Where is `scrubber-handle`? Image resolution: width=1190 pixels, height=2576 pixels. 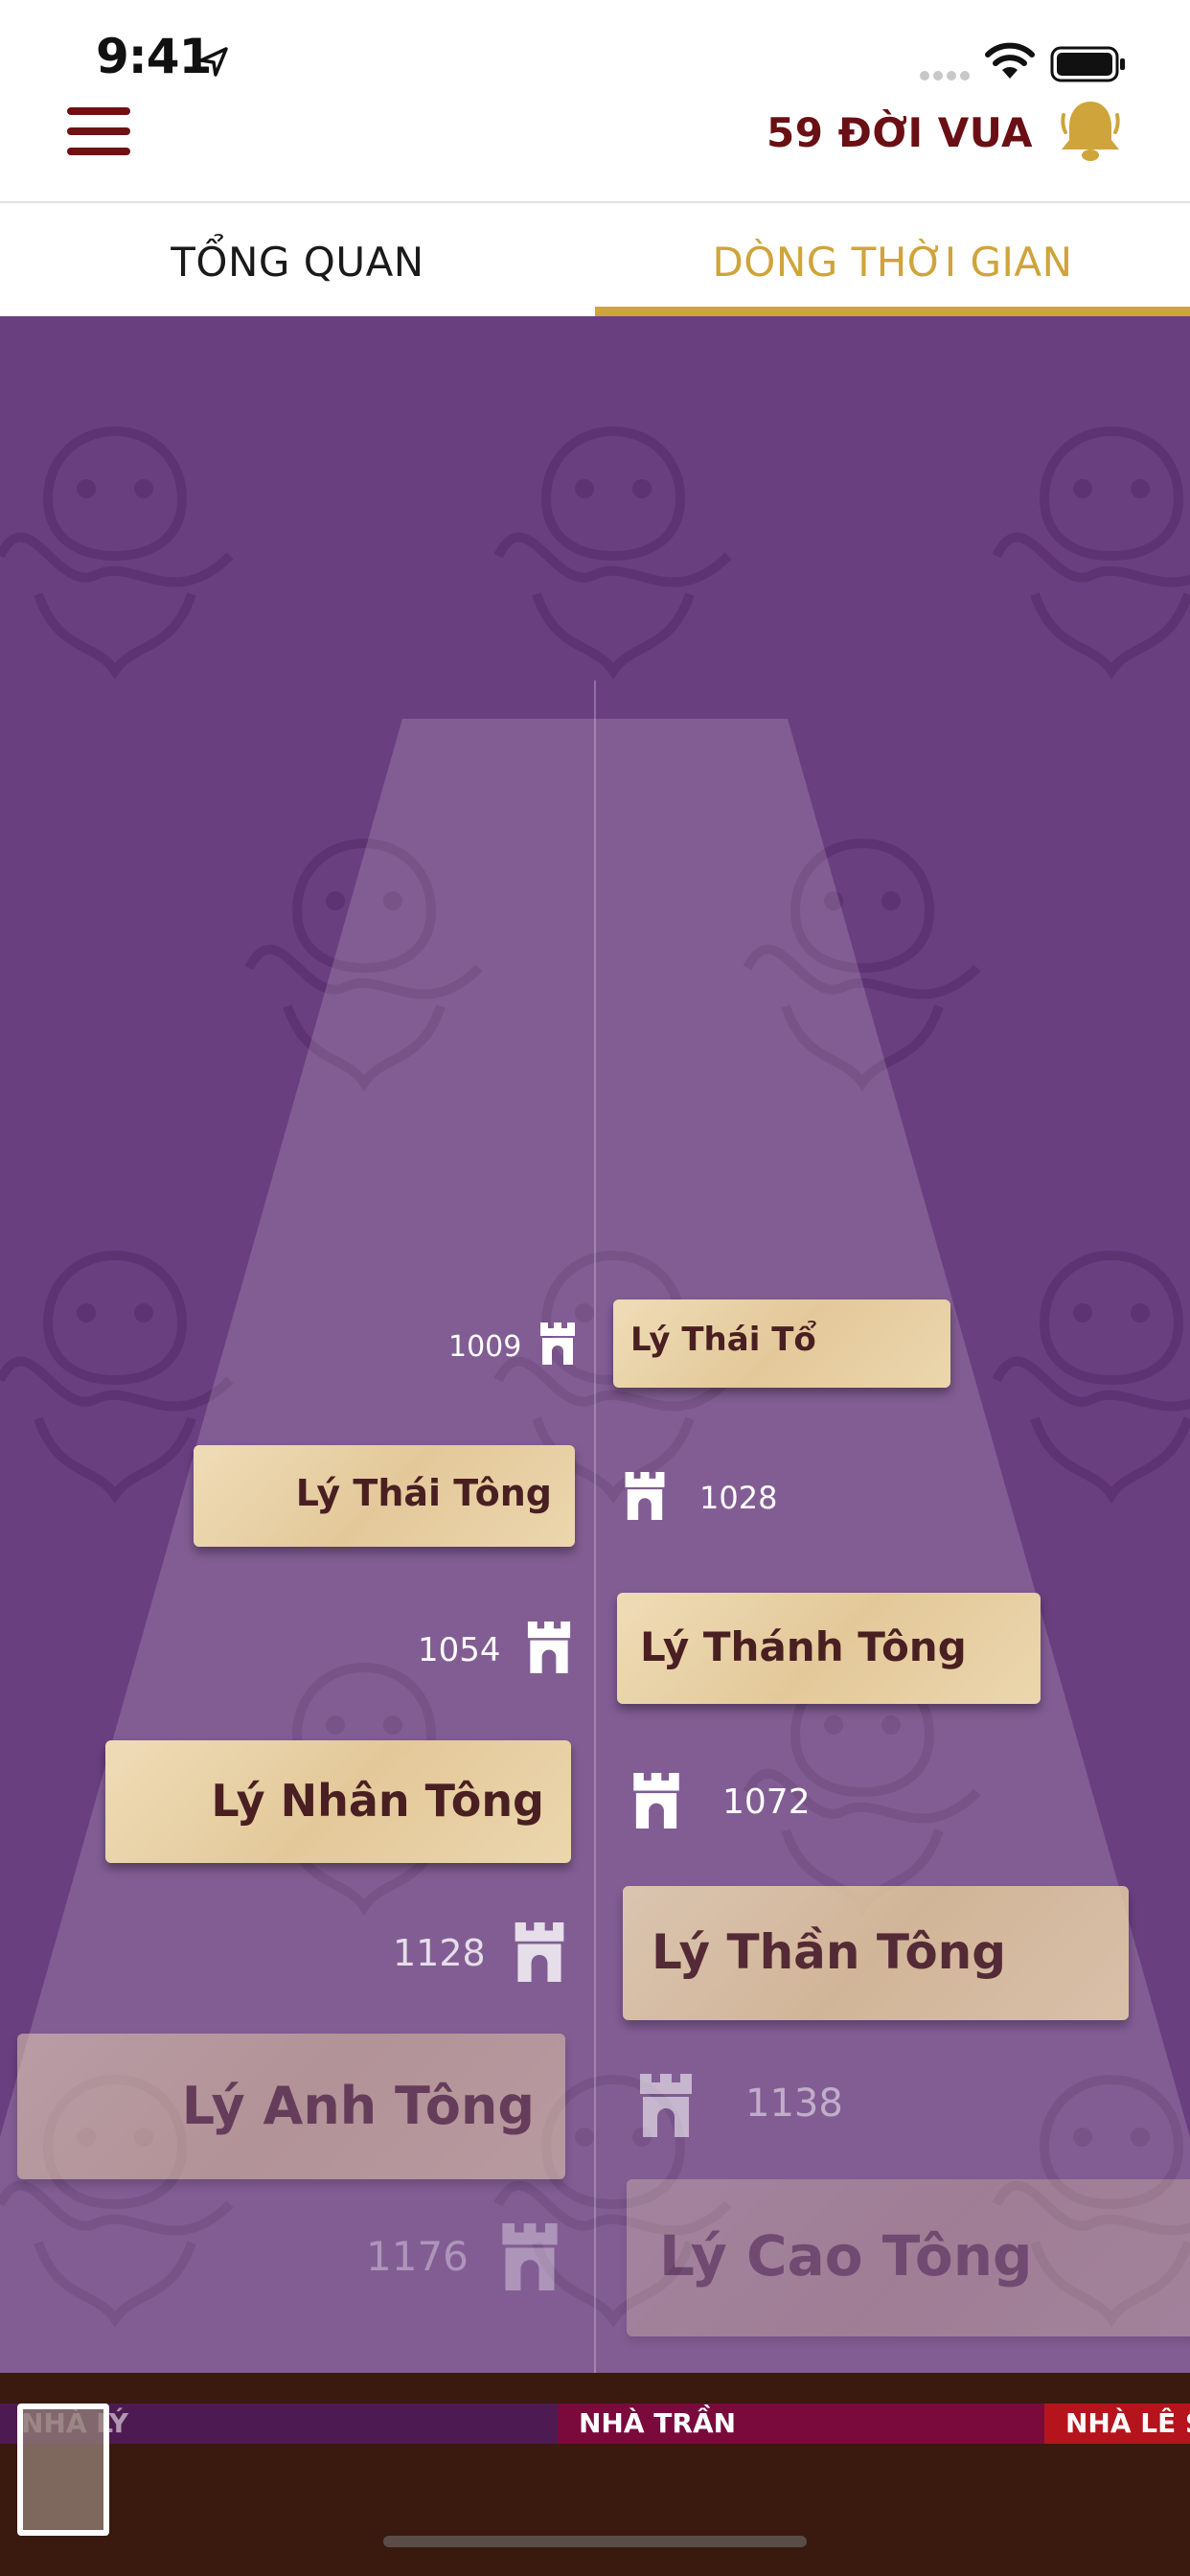 scrubber-handle is located at coordinates (63, 2470).